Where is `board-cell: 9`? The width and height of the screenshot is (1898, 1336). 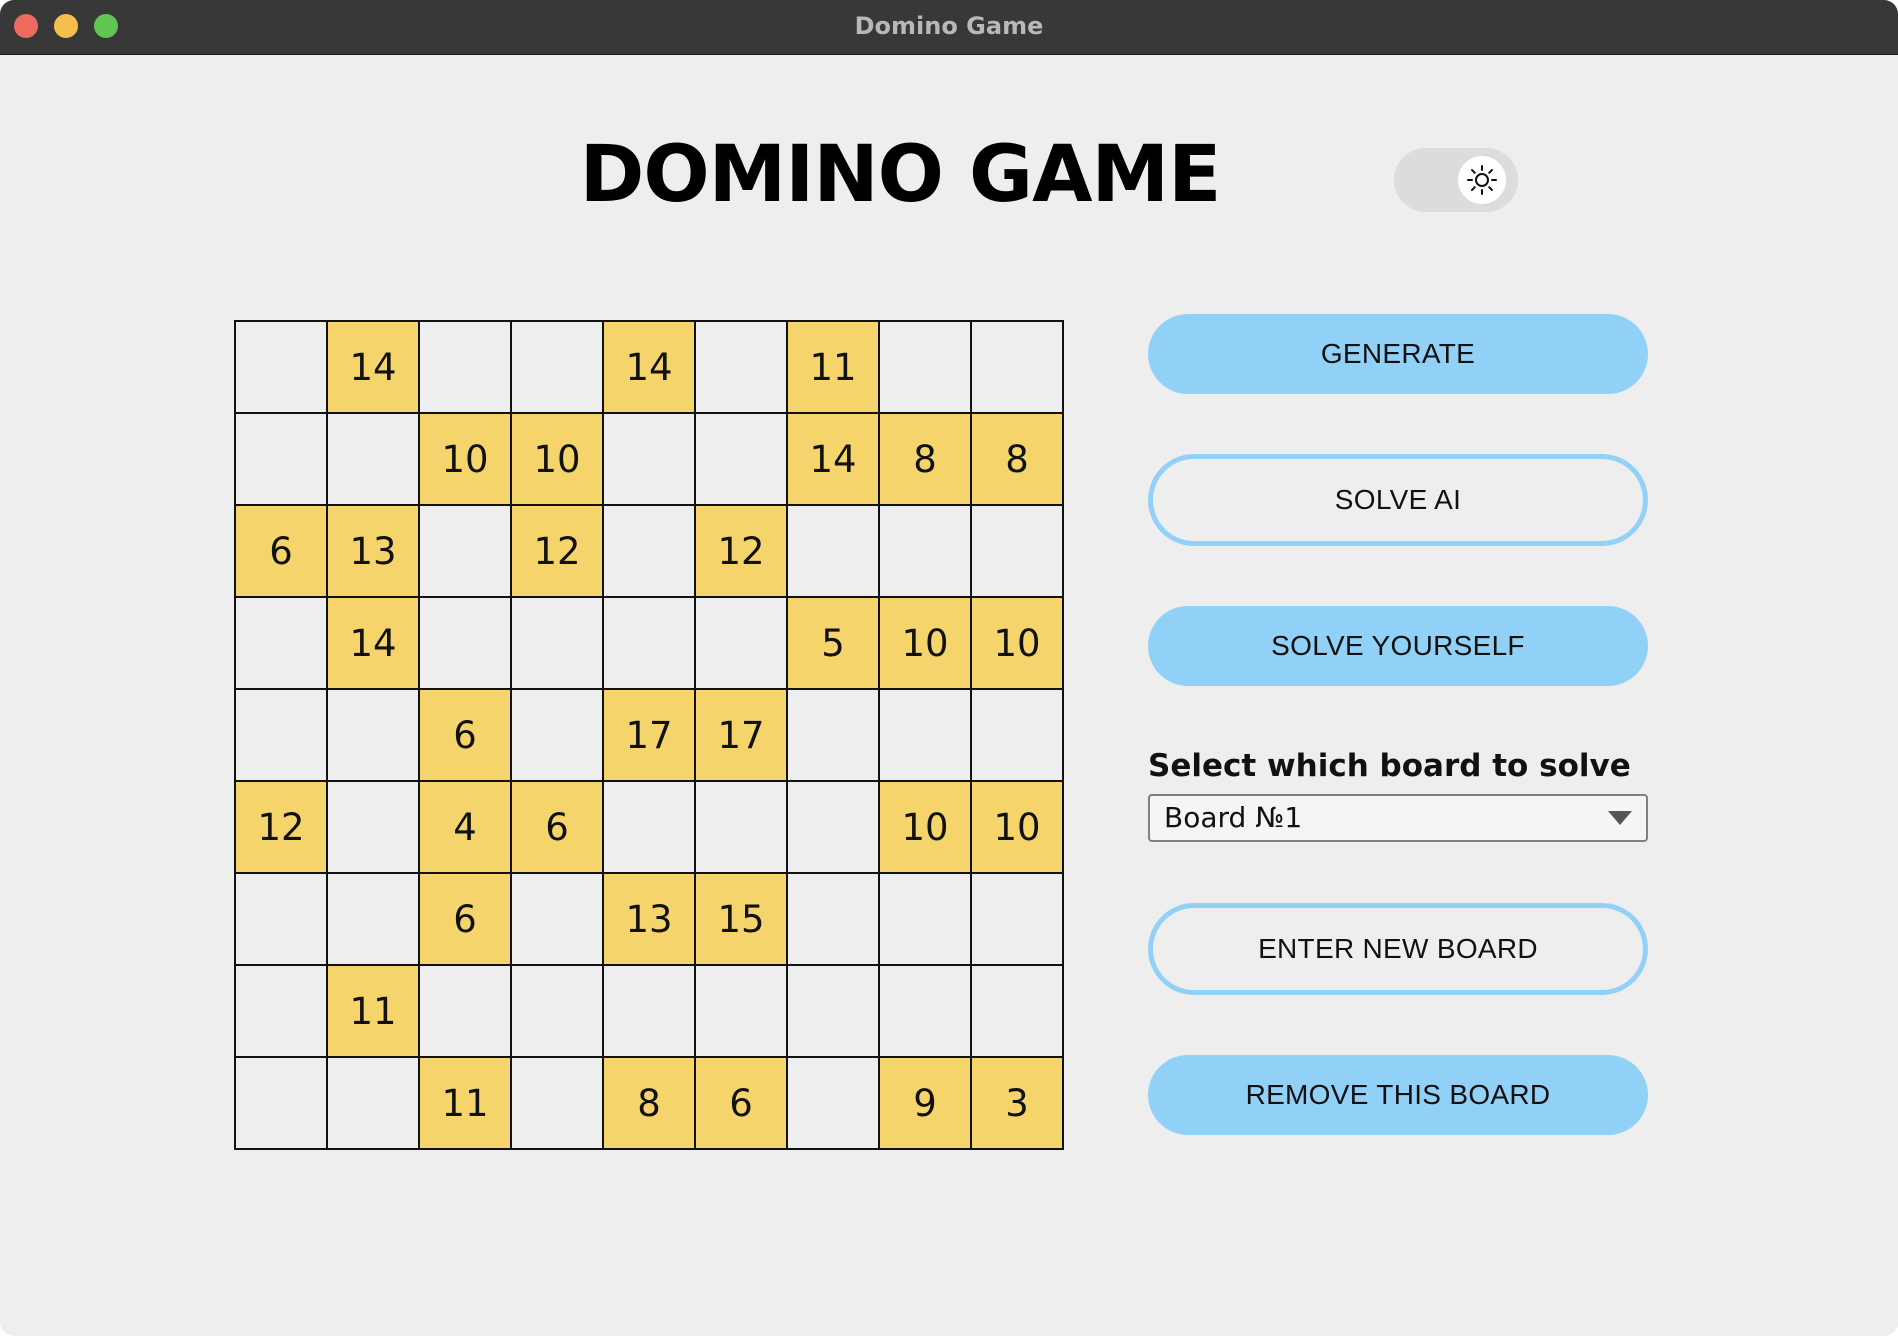
board-cell: 9 is located at coordinates (926, 1104).